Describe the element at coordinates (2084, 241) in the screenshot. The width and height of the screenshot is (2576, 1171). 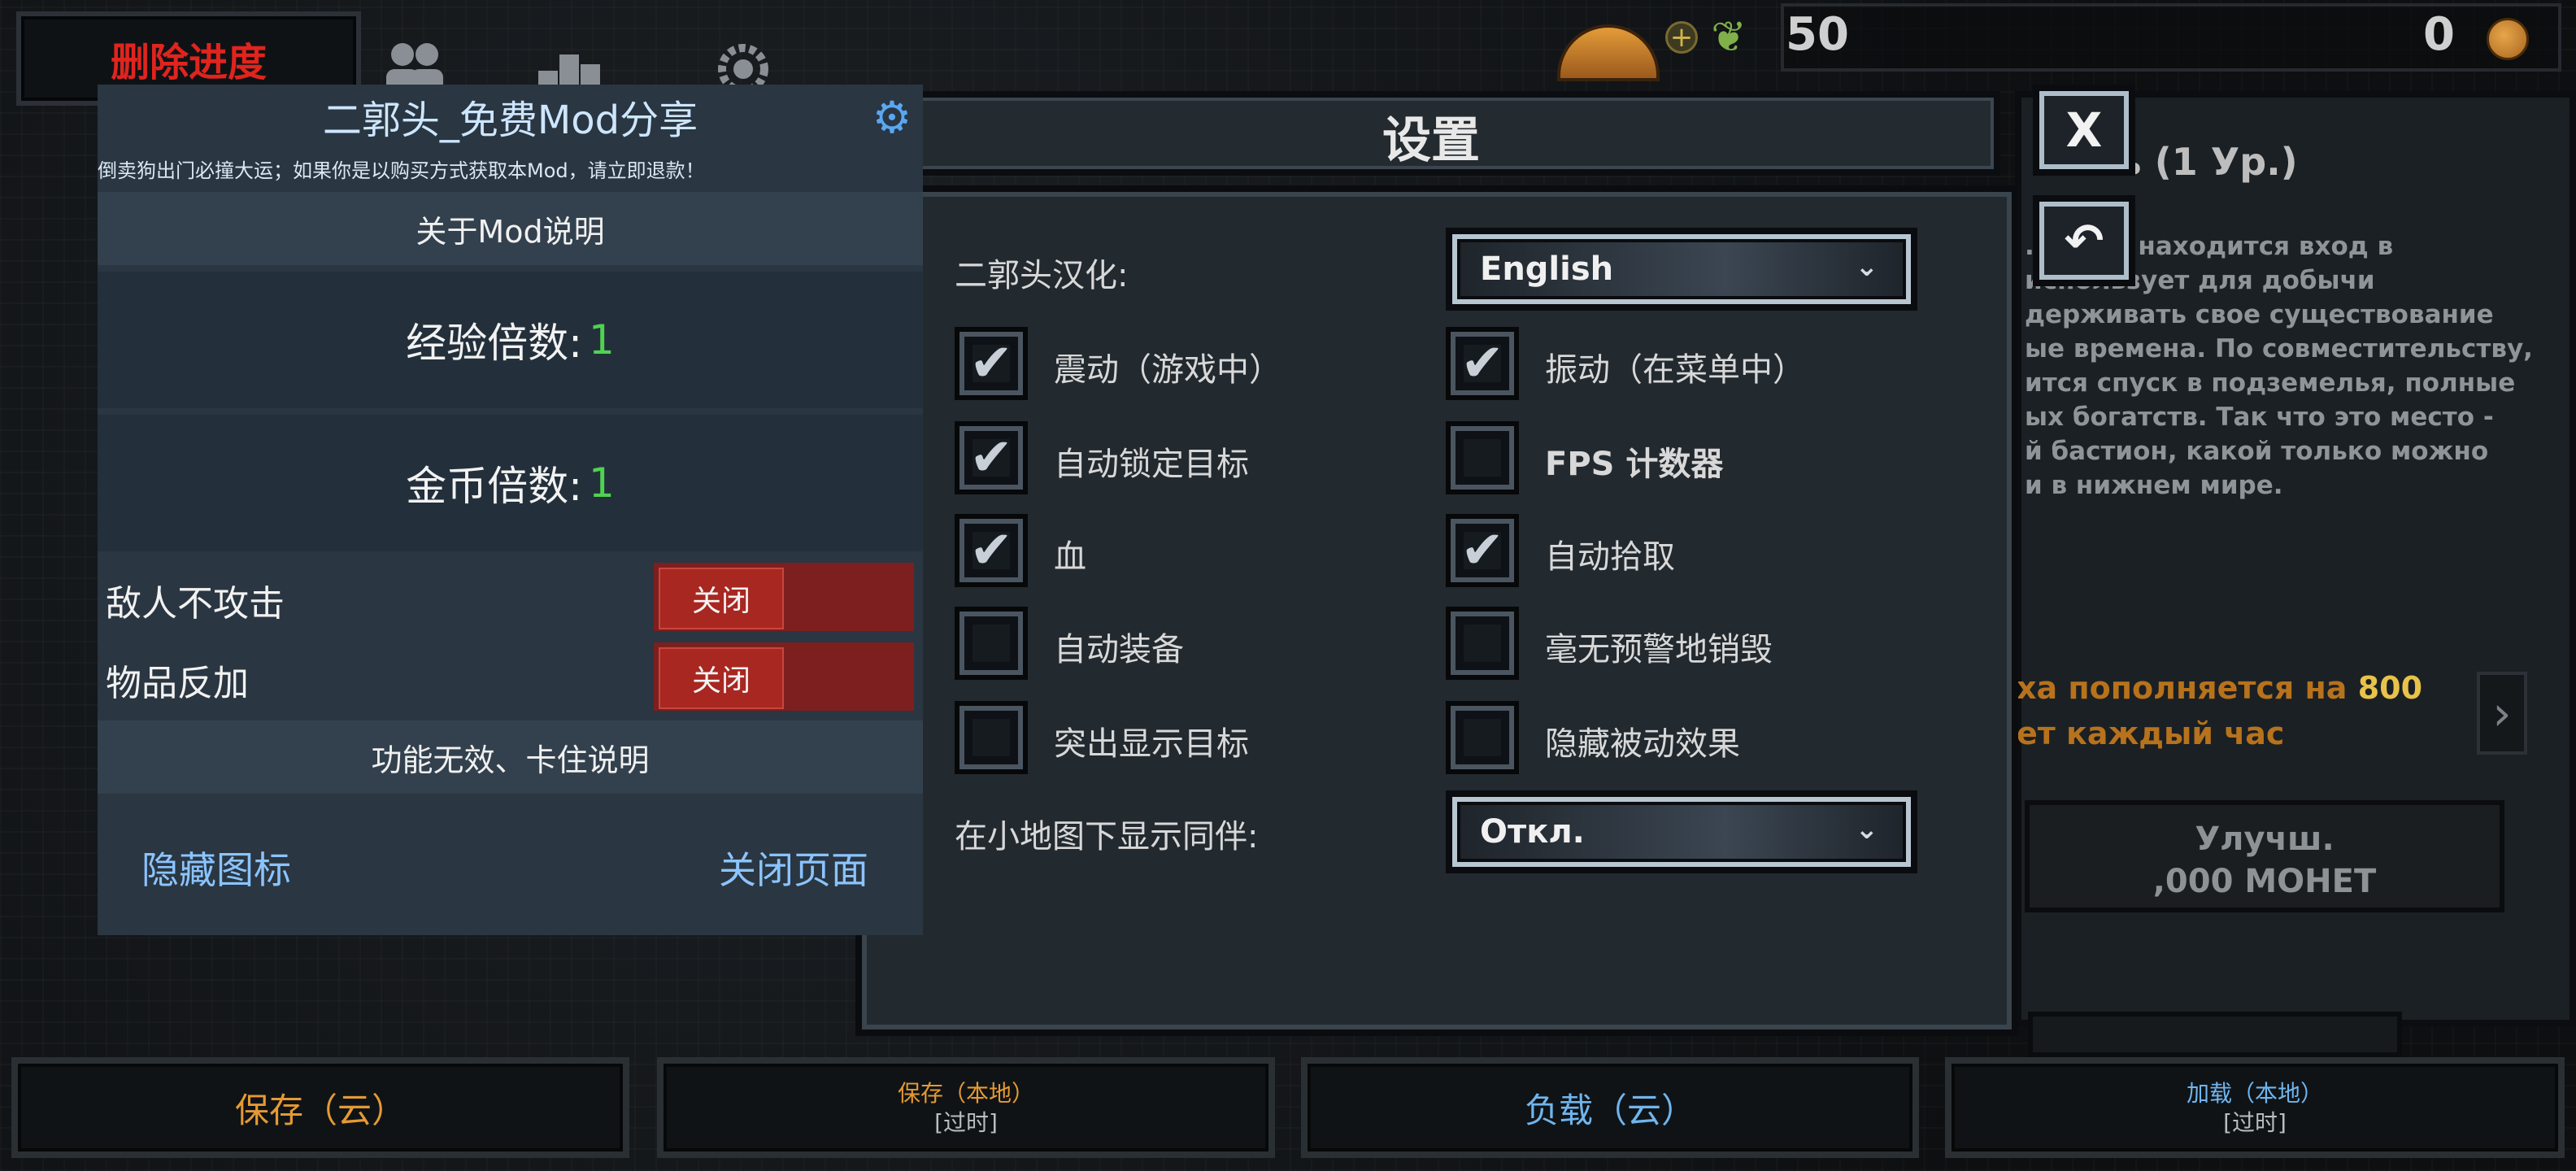
I see `back-arrow-icon: ↶` at that location.